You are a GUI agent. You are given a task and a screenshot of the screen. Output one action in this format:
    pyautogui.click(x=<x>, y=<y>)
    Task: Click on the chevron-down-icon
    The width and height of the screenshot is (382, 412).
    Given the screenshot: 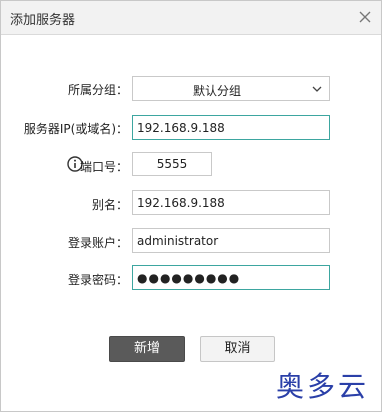 What is the action you would take?
    pyautogui.click(x=317, y=90)
    